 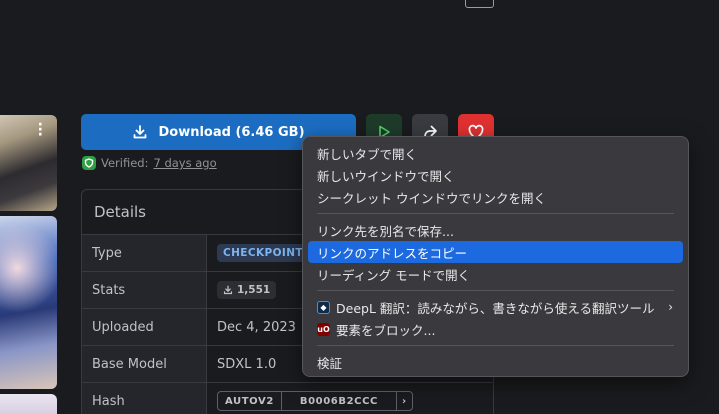 What do you see at coordinates (149, 163) in the screenshot?
I see `verified-status: Verified: 7 days ago` at bounding box center [149, 163].